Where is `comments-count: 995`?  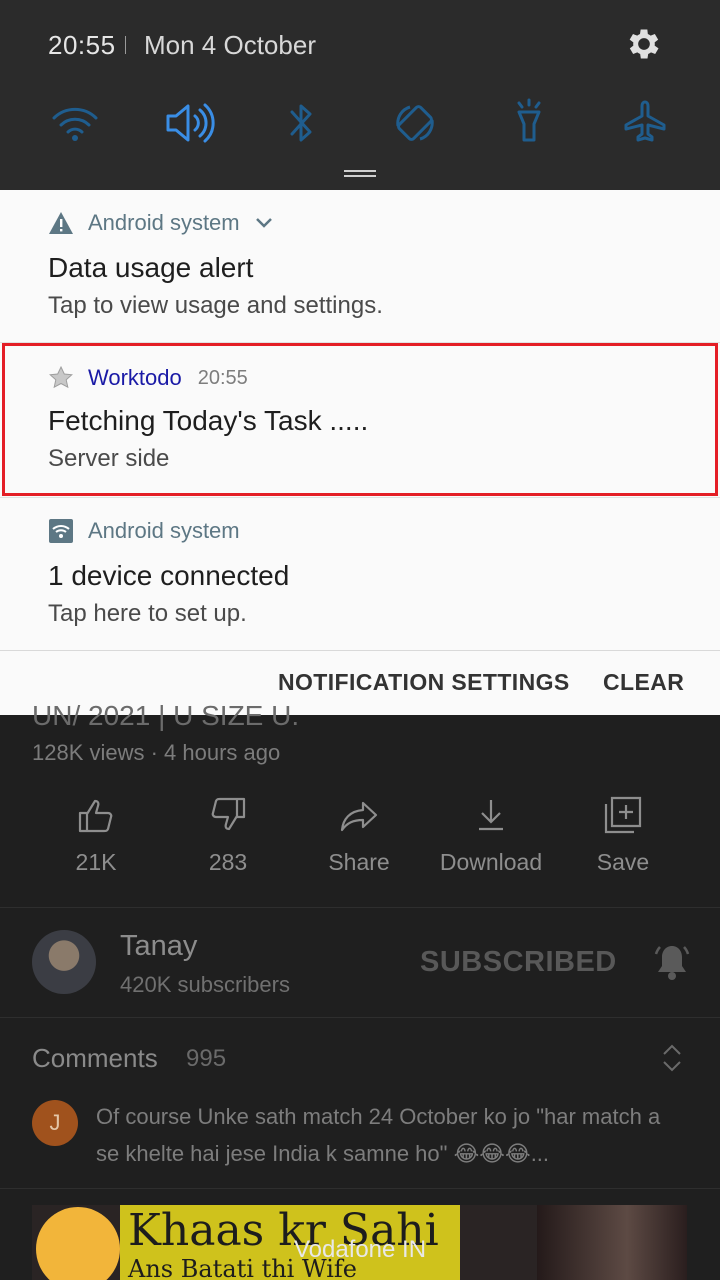
comments-count: 995 is located at coordinates (206, 1058).